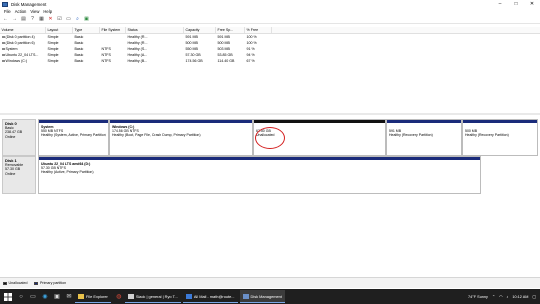  I want to click on mail-icon: ✉, so click(69, 297).